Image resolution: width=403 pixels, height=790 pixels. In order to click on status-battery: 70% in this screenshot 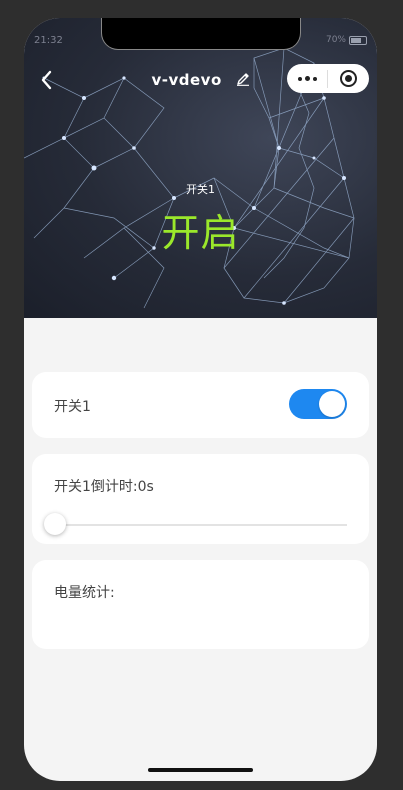, I will do `click(346, 40)`.